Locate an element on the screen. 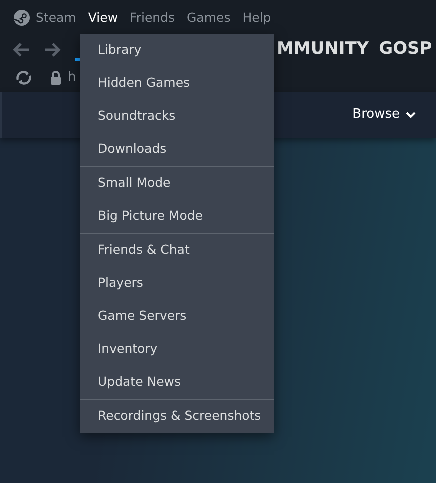 This screenshot has width=436, height=483. menu-bar-item: View is located at coordinates (103, 18).